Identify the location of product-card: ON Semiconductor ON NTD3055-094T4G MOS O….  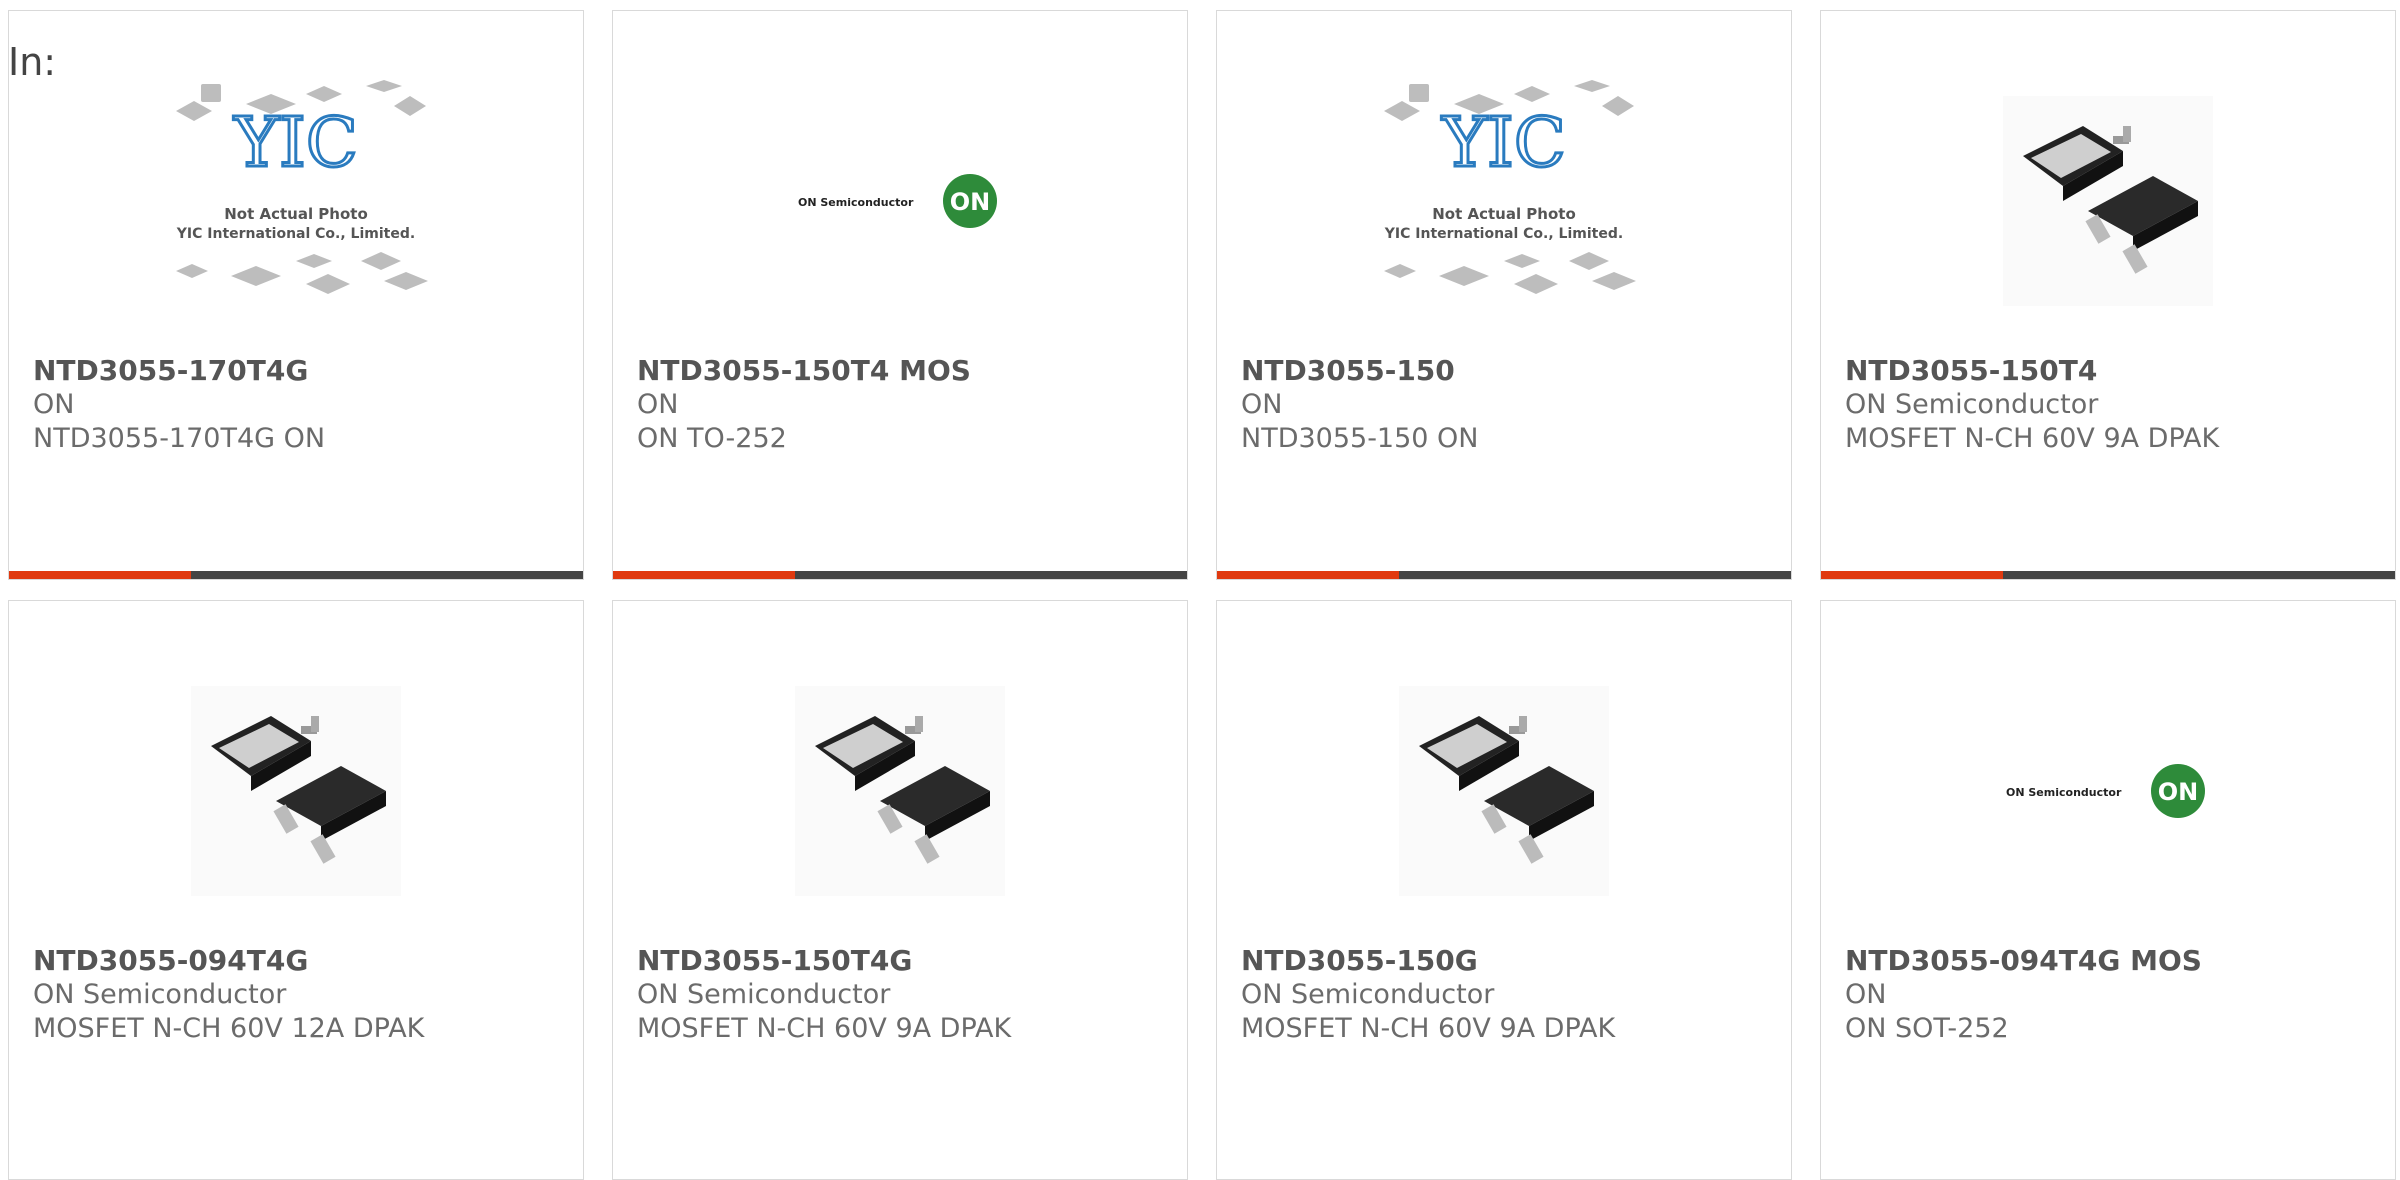
(2108, 890).